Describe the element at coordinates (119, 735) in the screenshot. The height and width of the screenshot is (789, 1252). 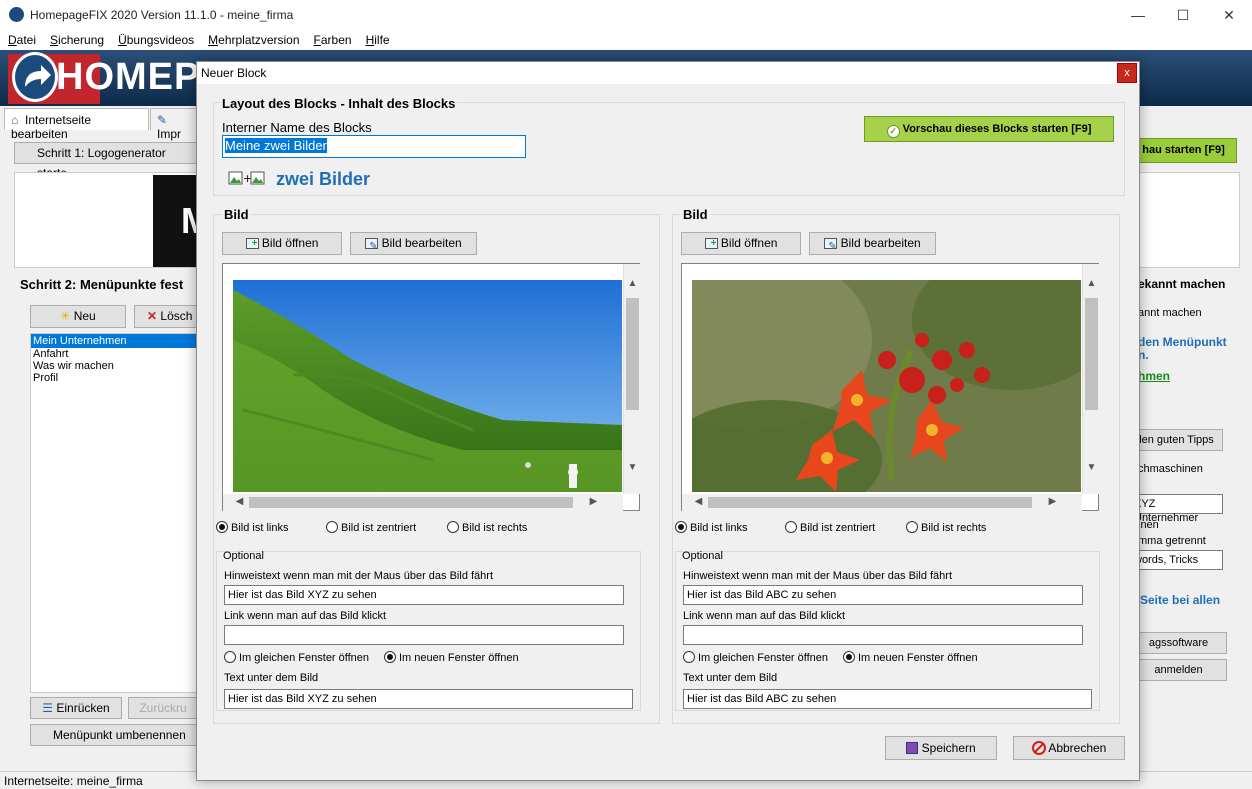
I see `button-label: Menüpunkt umbenennen` at that location.